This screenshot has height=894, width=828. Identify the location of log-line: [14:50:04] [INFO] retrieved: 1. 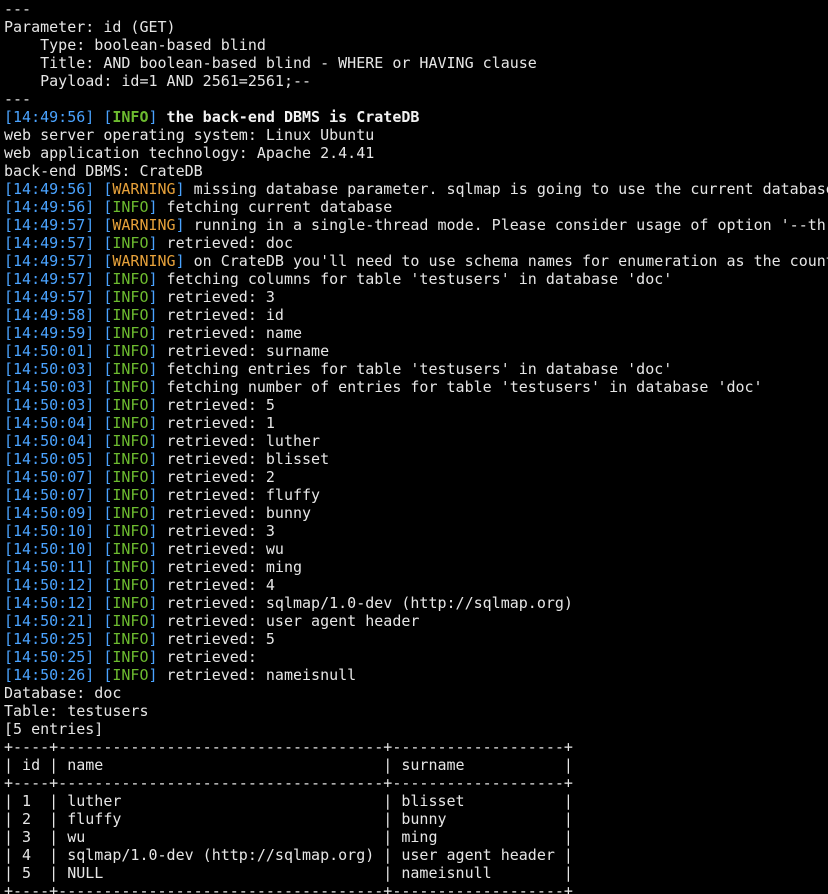
(139, 423).